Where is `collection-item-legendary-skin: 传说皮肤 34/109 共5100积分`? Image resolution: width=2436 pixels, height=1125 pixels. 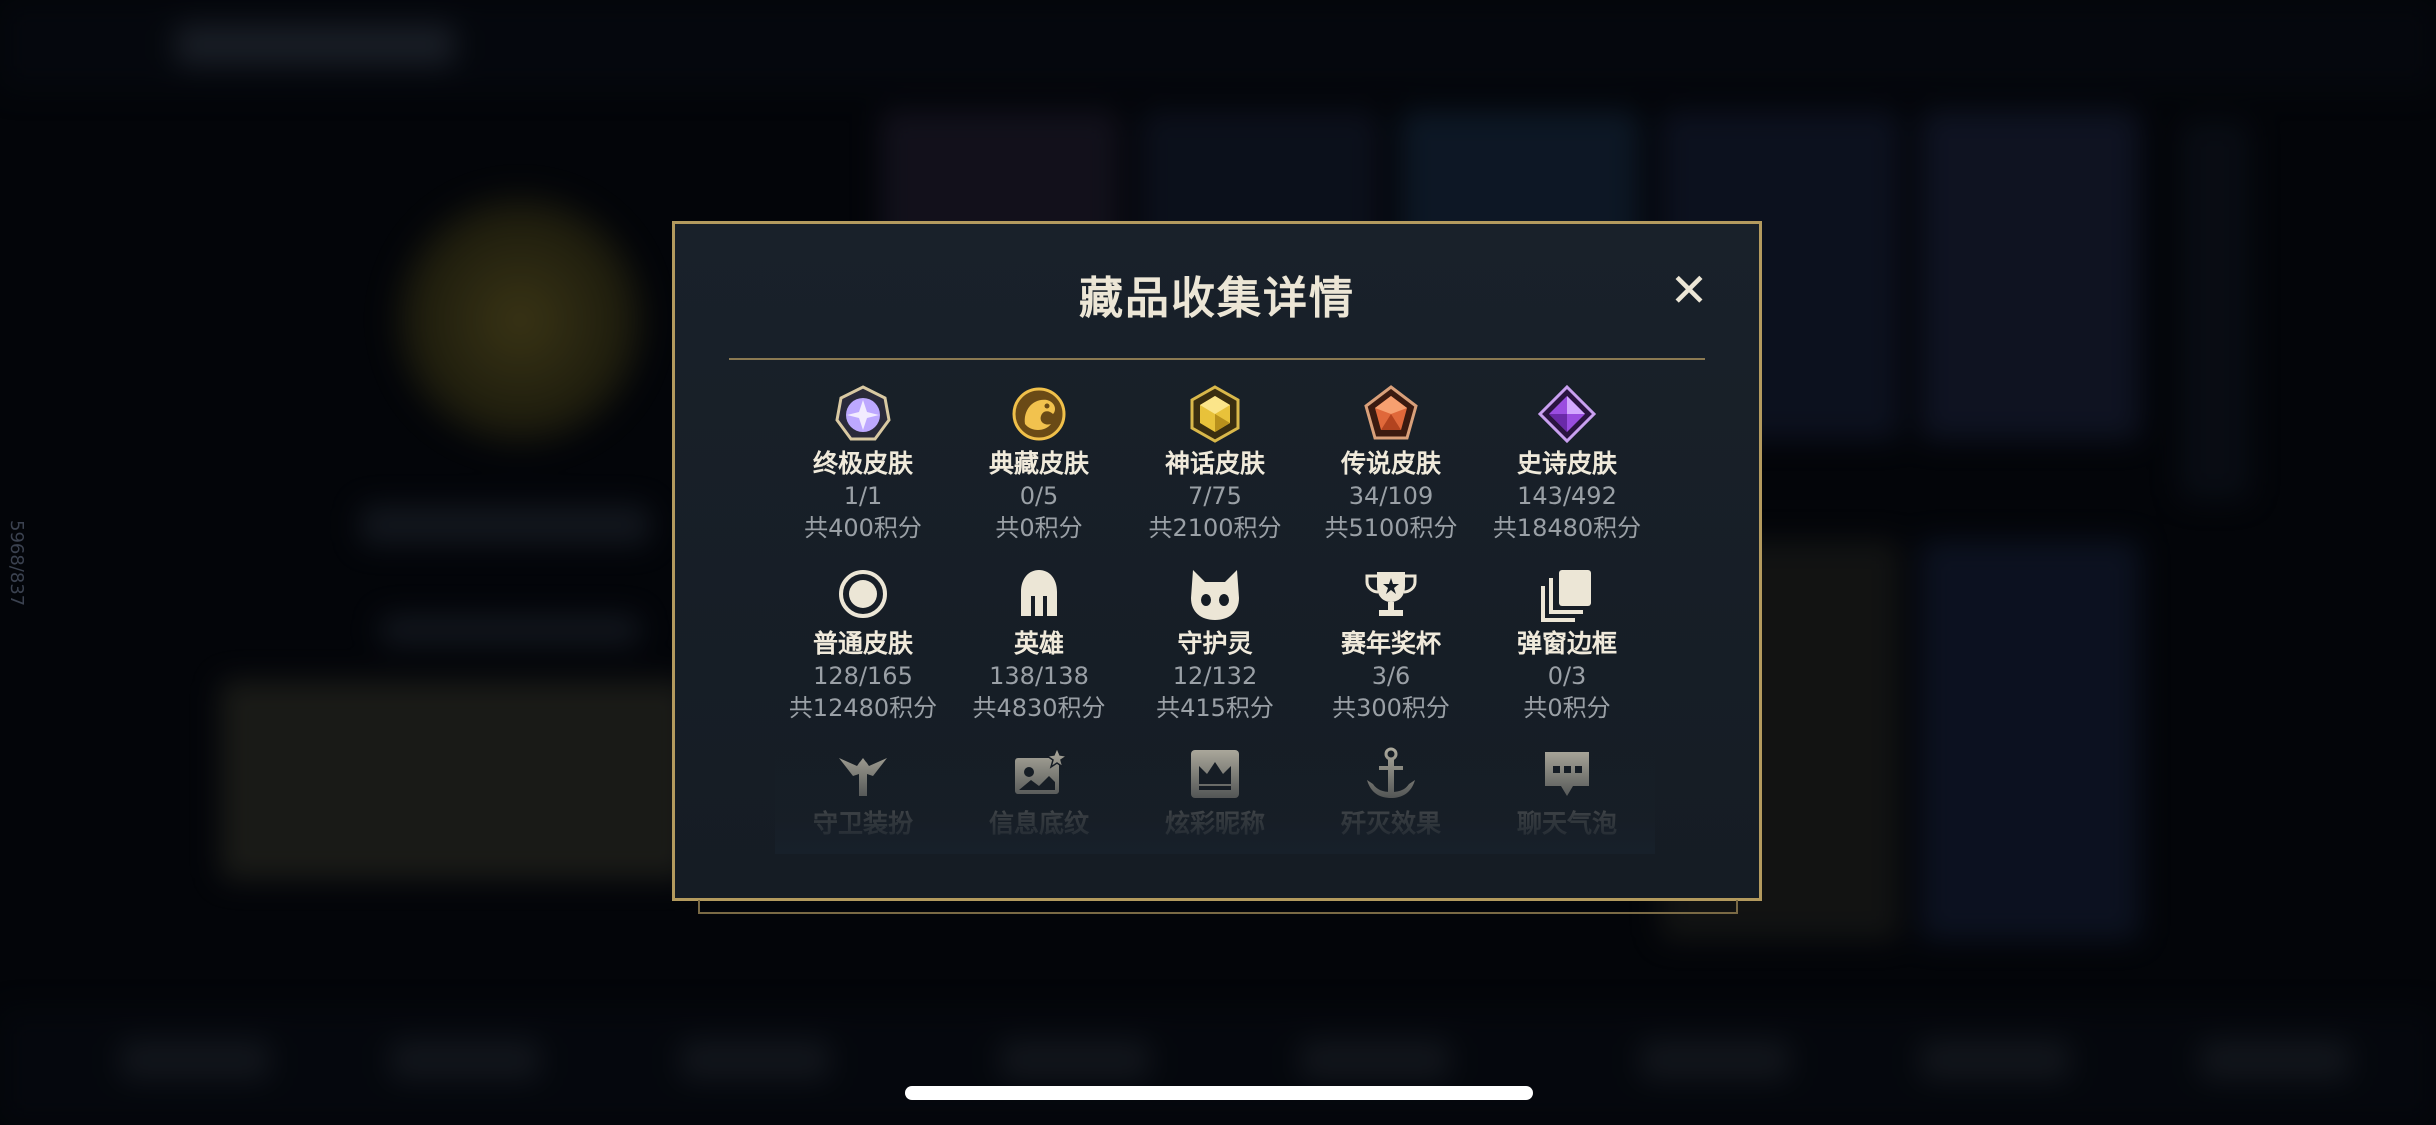
collection-item-legendary-skin: 传说皮肤 34/109 共5100积分 is located at coordinates (1391, 464).